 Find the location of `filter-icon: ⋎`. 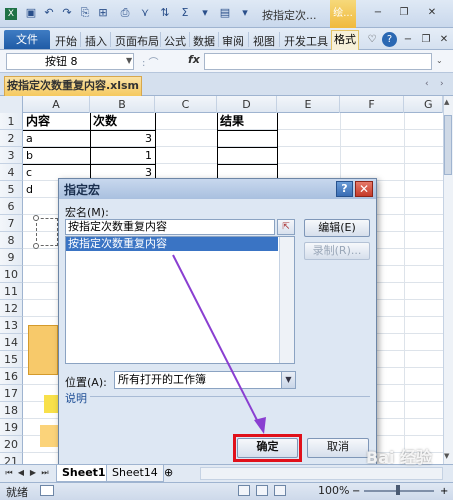

filter-icon: ⋎ is located at coordinates (145, 13).